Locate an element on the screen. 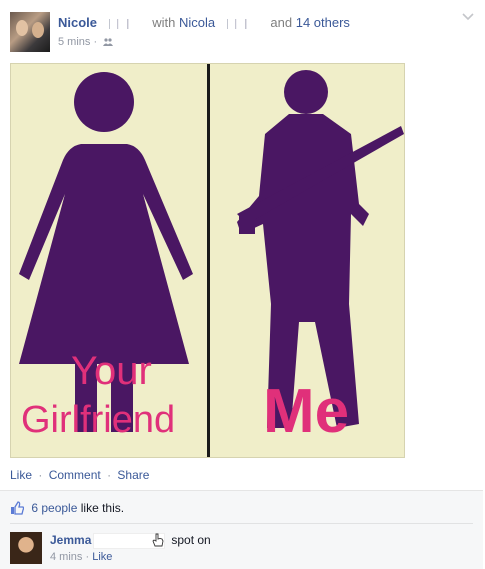 Image resolution: width=485 pixels, height=569 pixels. share-link: Share is located at coordinates (133, 475).